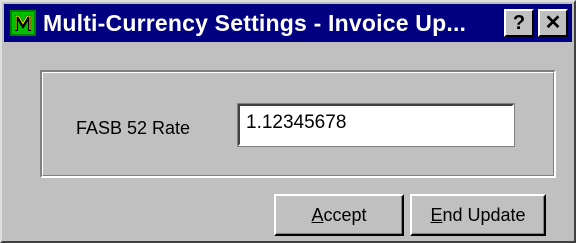 This screenshot has height=243, width=576. Describe the element at coordinates (345, 214) in the screenshot. I see `accept-label: ccept` at that location.